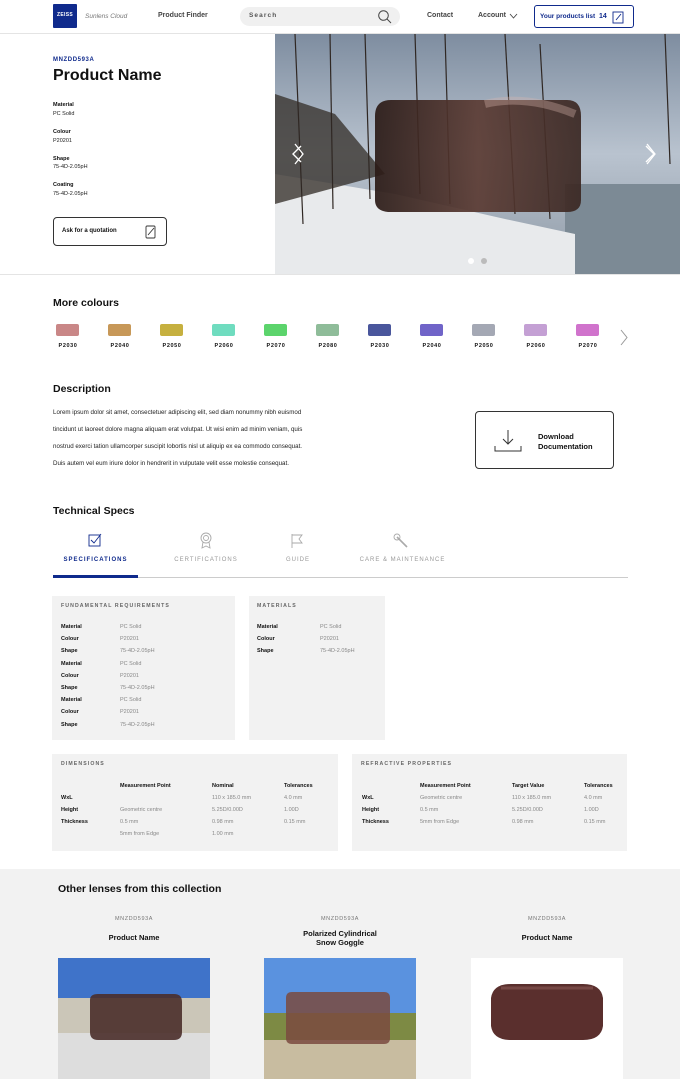 The height and width of the screenshot is (1084, 680). Describe the element at coordinates (95, 560) in the screenshot. I see `tab-specifications: SPECIFICATIONS` at that location.